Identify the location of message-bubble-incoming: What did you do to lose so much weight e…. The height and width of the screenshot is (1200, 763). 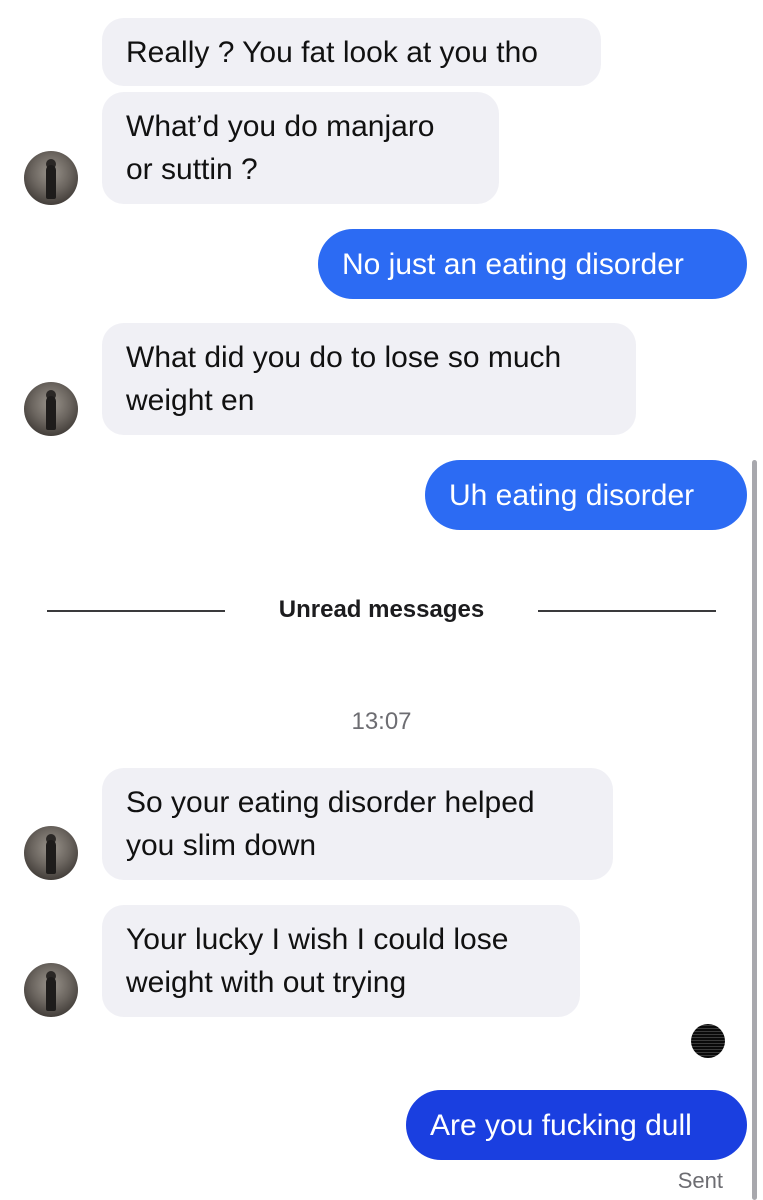
(369, 379).